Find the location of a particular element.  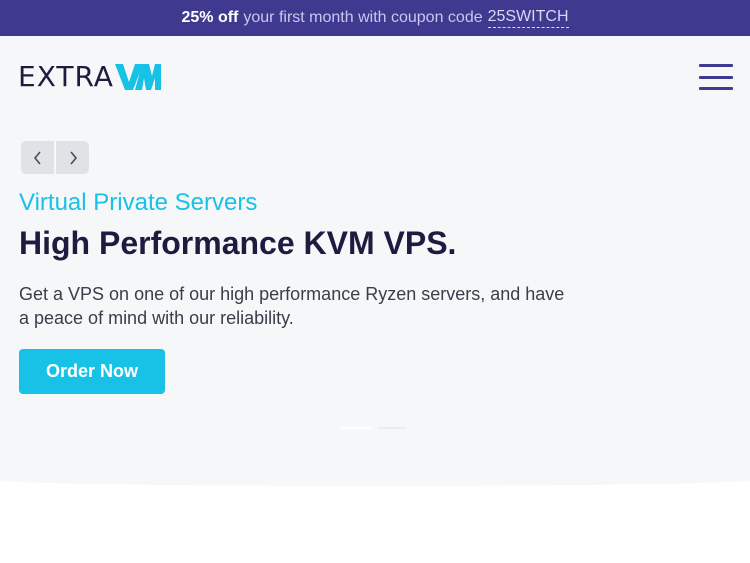

order-now-button: Order Now is located at coordinates (92, 371).